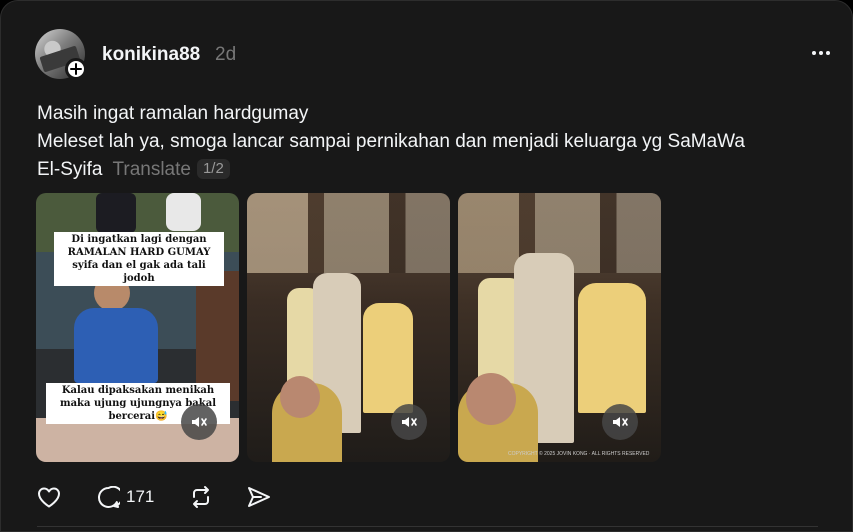 This screenshot has width=853, height=532. I want to click on caption-line: Masih ingat ramalan hardgumay, so click(173, 113).